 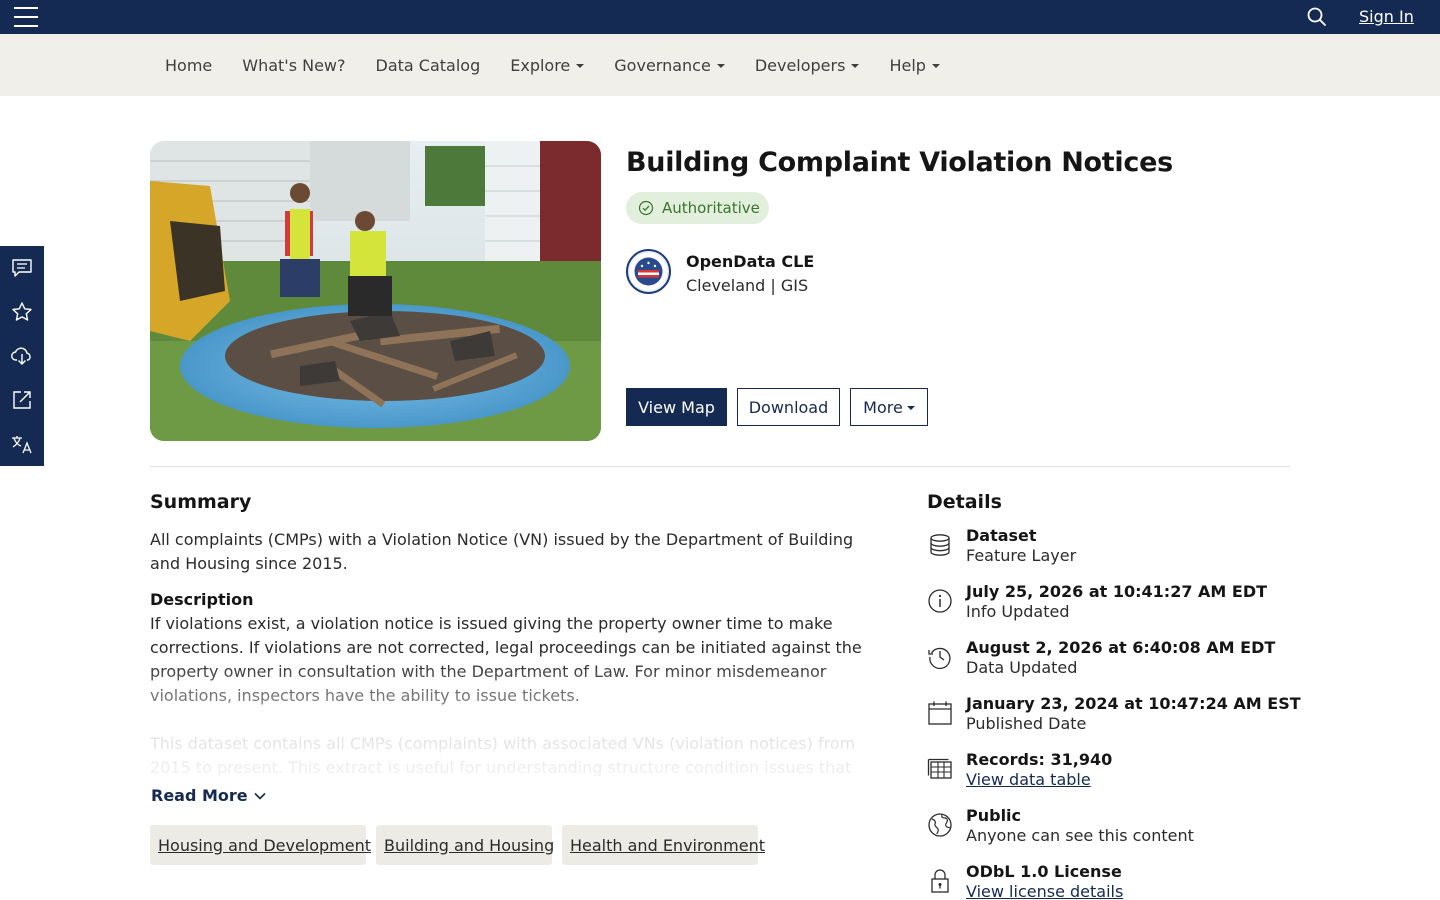 I want to click on read-more-button: Read More, so click(x=208, y=795).